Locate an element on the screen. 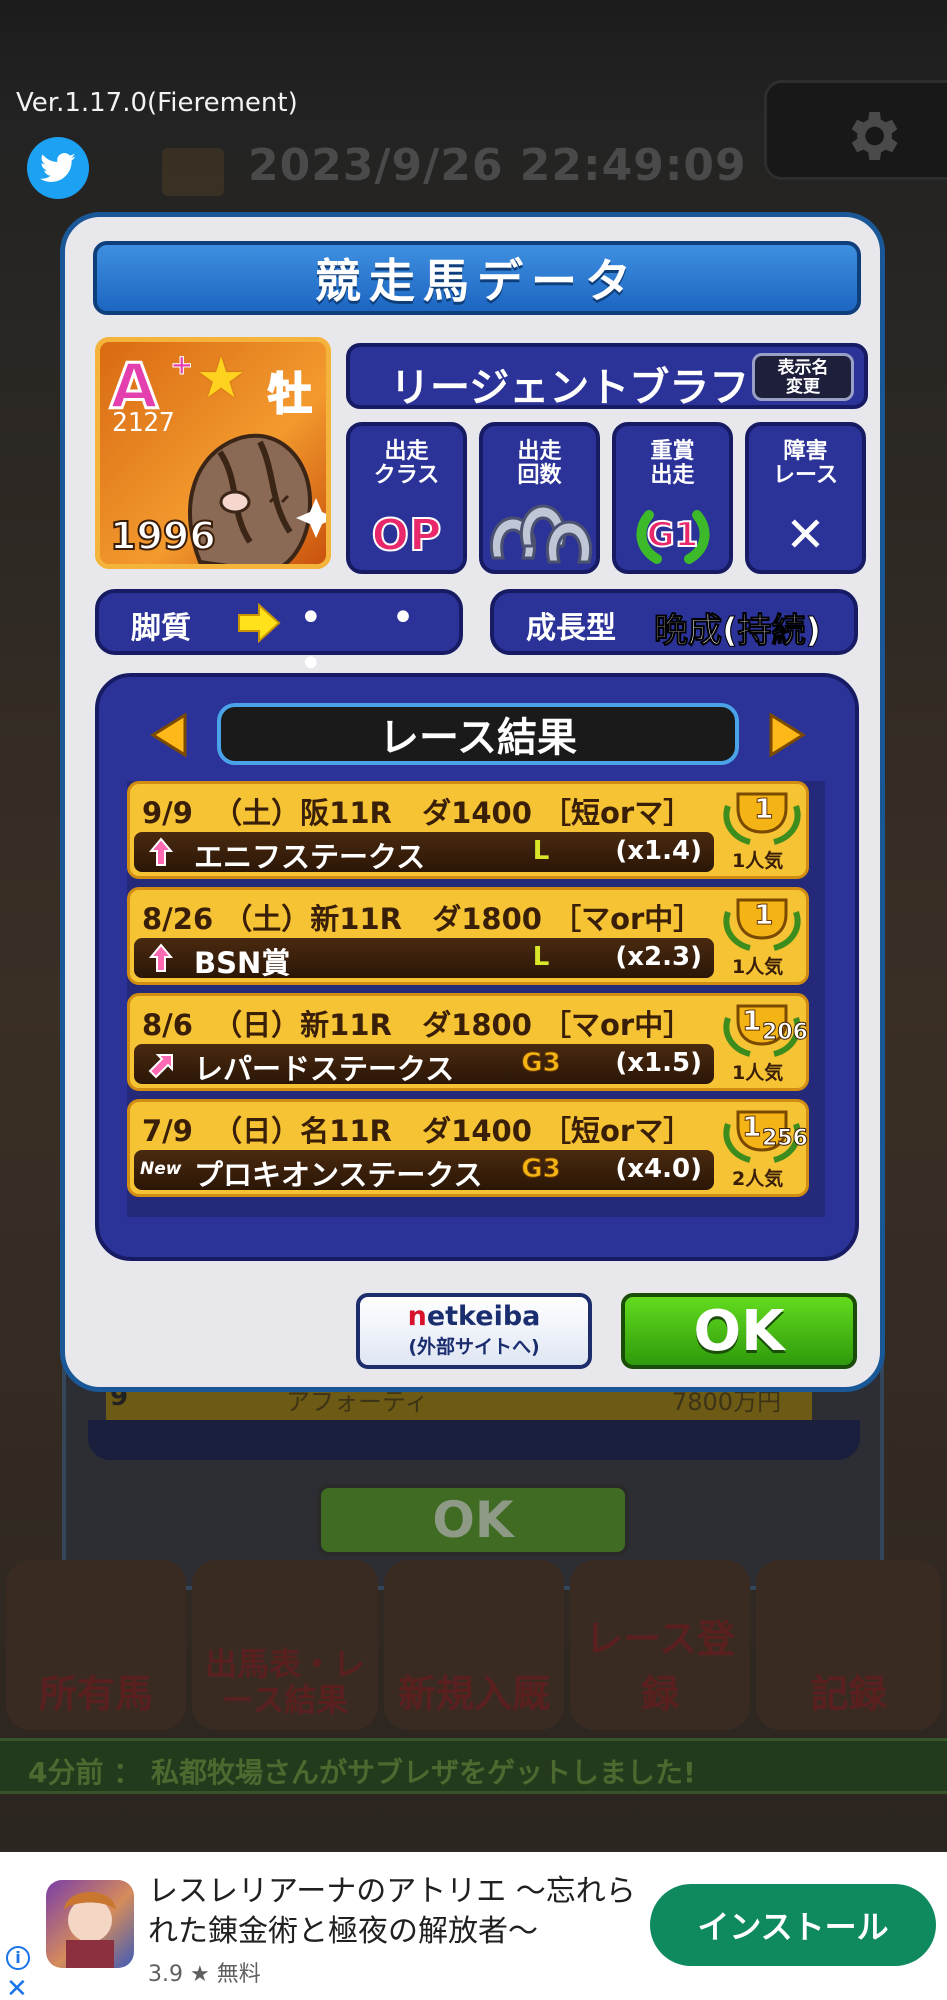 The height and width of the screenshot is (2000, 947). version-label: Ver.1.17.0(Fierement) is located at coordinates (157, 103).